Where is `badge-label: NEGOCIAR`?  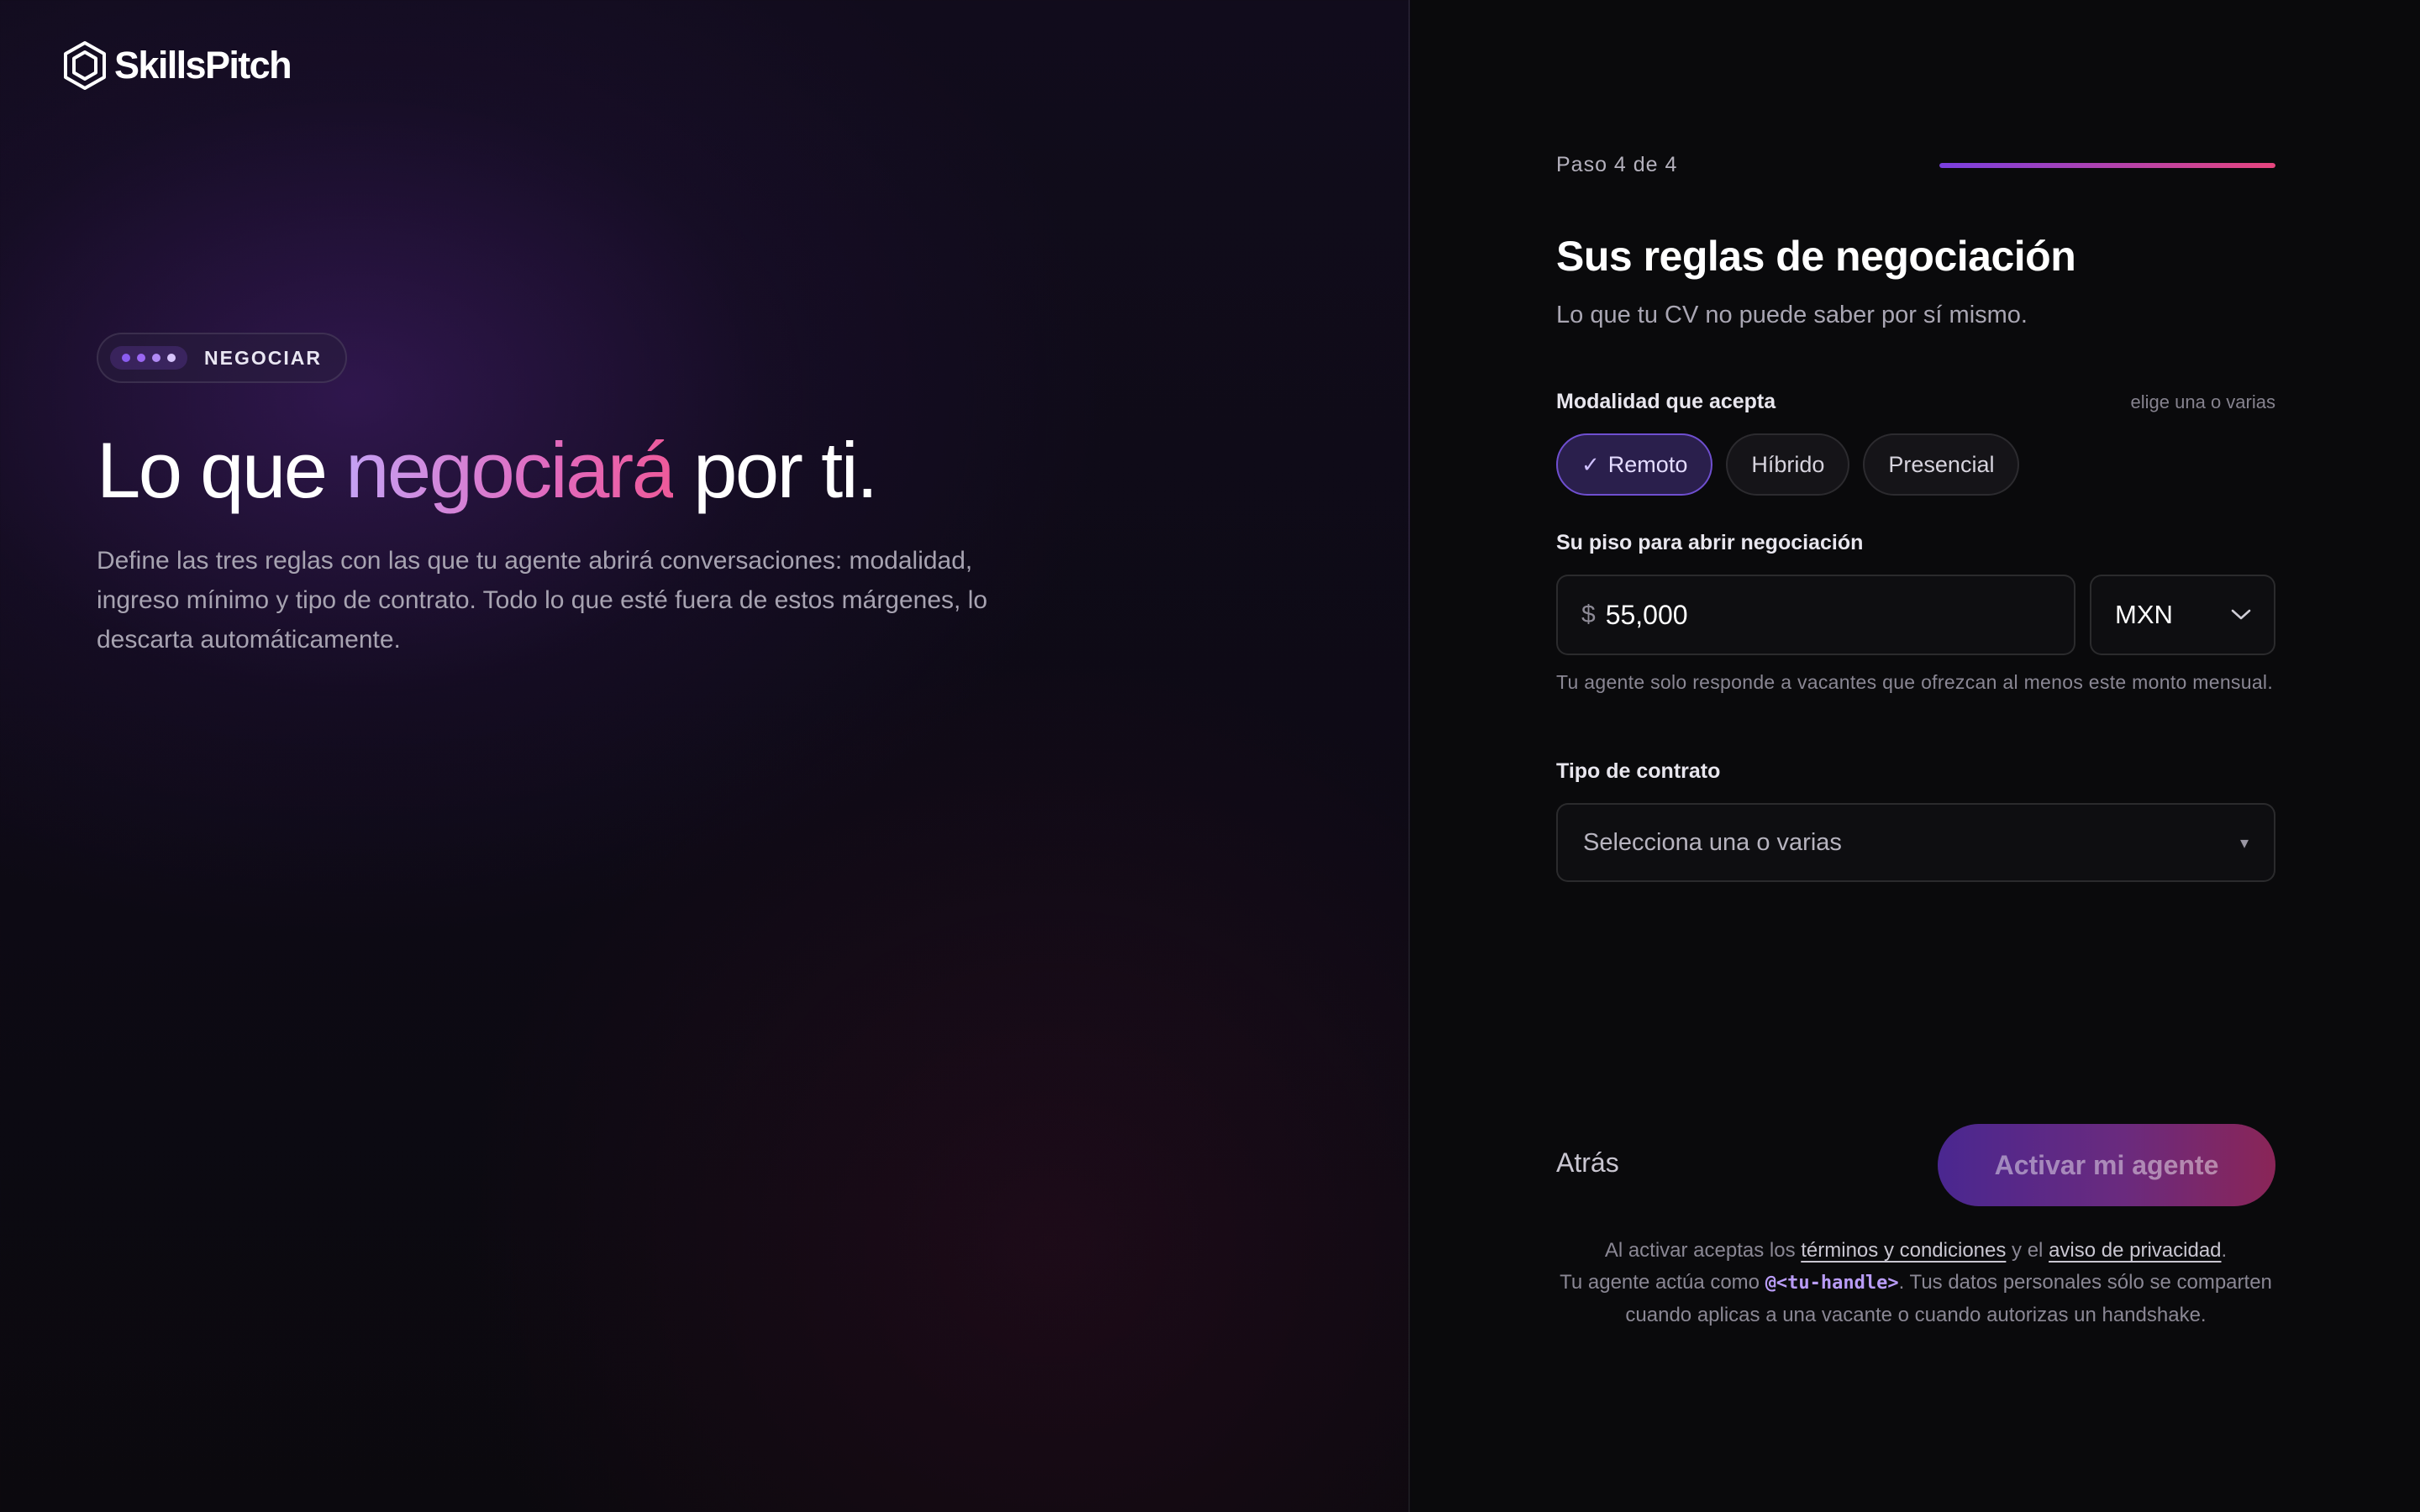
badge-label: NEGOCIAR is located at coordinates (263, 357).